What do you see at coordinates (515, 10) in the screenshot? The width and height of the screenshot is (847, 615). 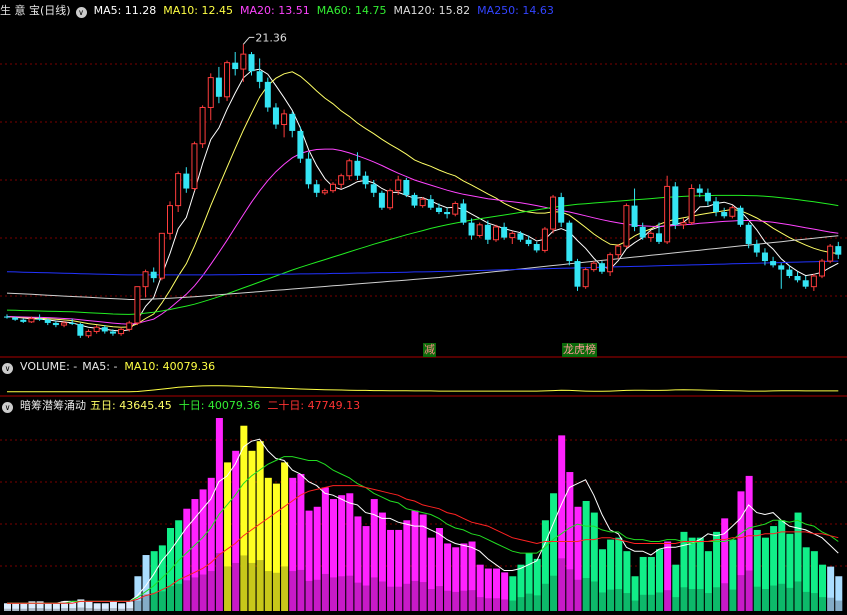 I see `ma250-label: MA250: 14.63` at bounding box center [515, 10].